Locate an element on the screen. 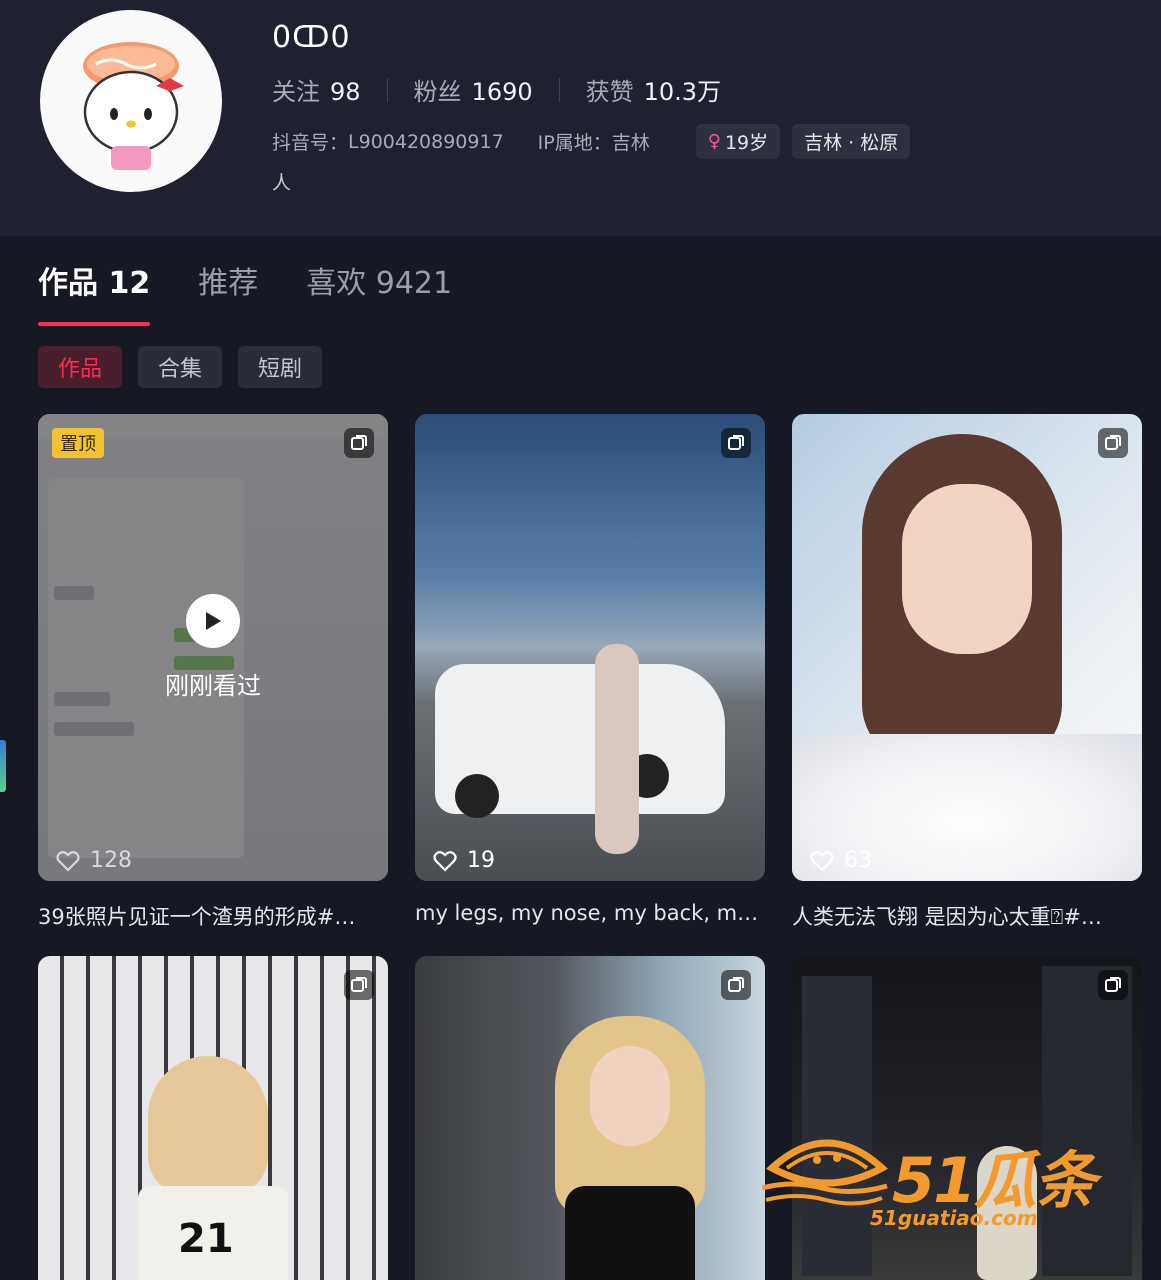 This screenshot has height=1280, width=1161. video-thumbnail: 19 is located at coordinates (590, 647).